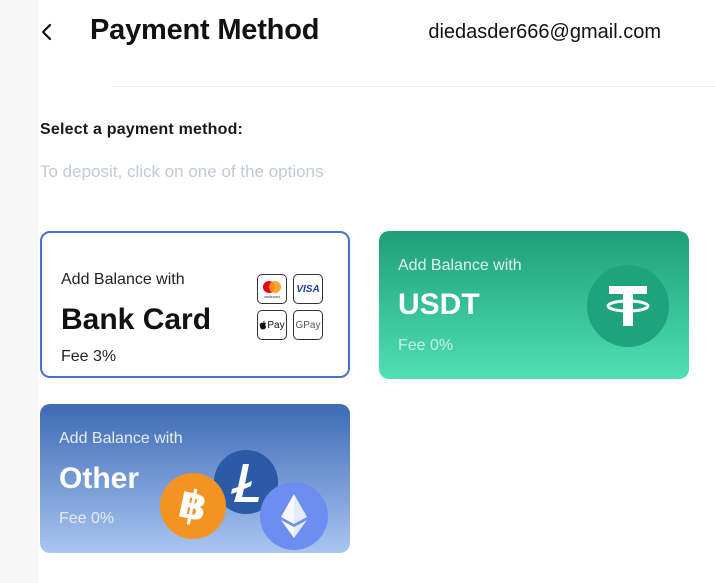 The image size is (715, 583). I want to click on tether-icon, so click(628, 306).